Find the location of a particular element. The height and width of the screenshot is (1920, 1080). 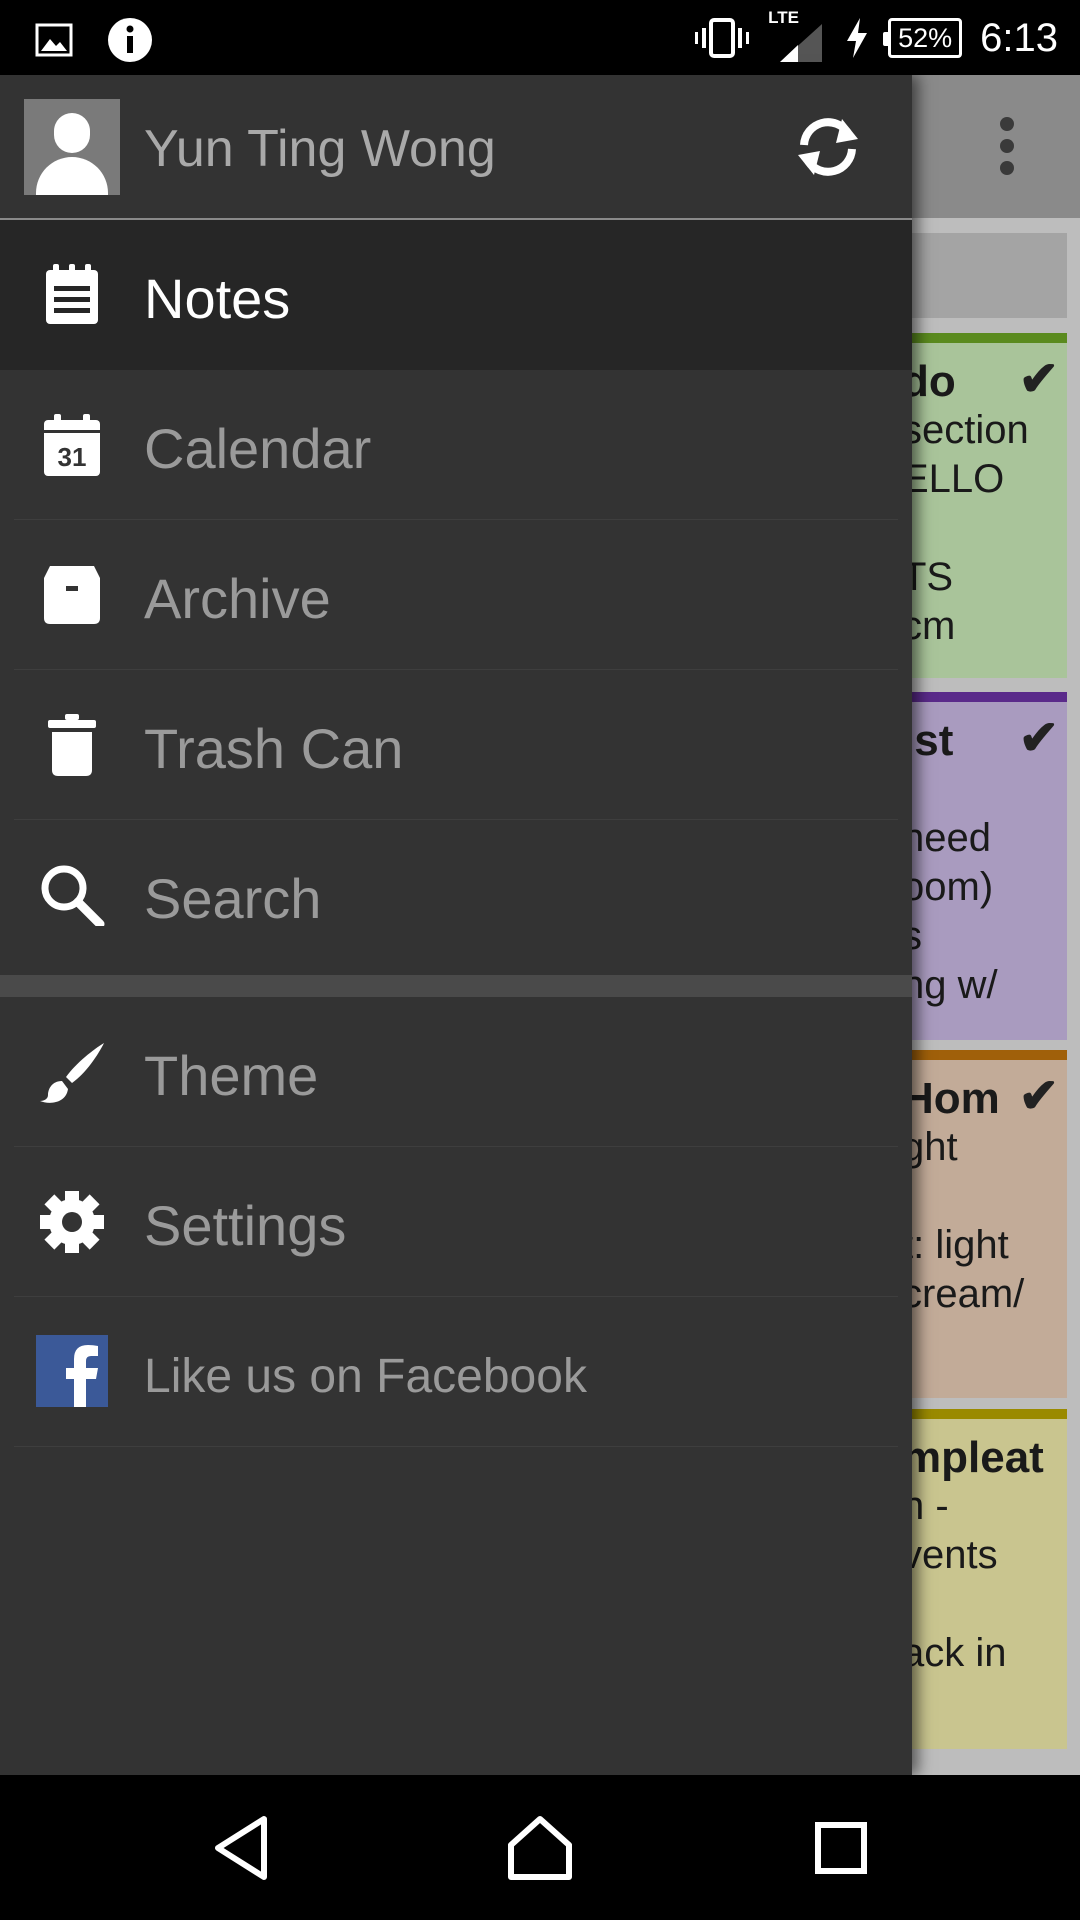

search-icon is located at coordinates (73, 895).